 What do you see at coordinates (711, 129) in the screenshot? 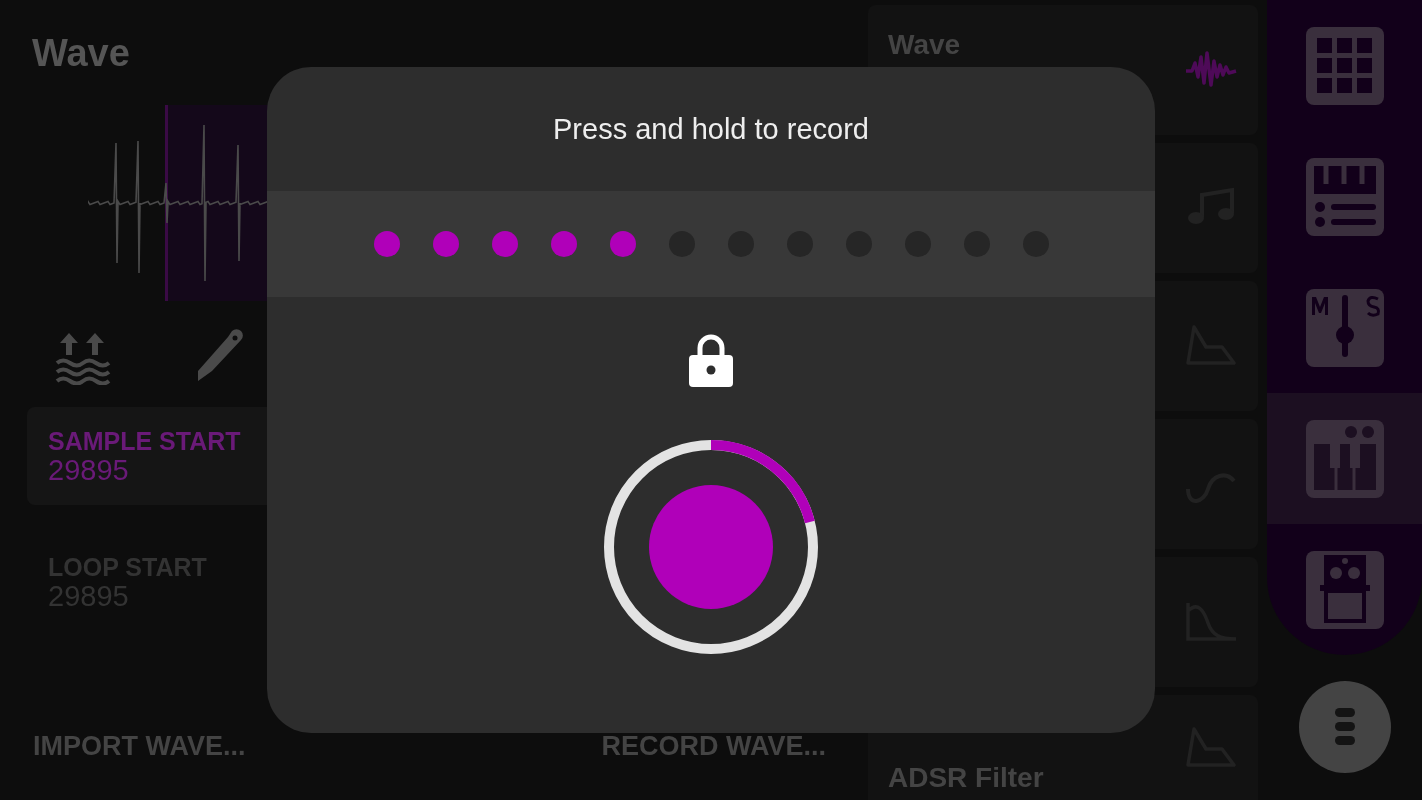
I see `dialog-title: Press and hold to record` at bounding box center [711, 129].